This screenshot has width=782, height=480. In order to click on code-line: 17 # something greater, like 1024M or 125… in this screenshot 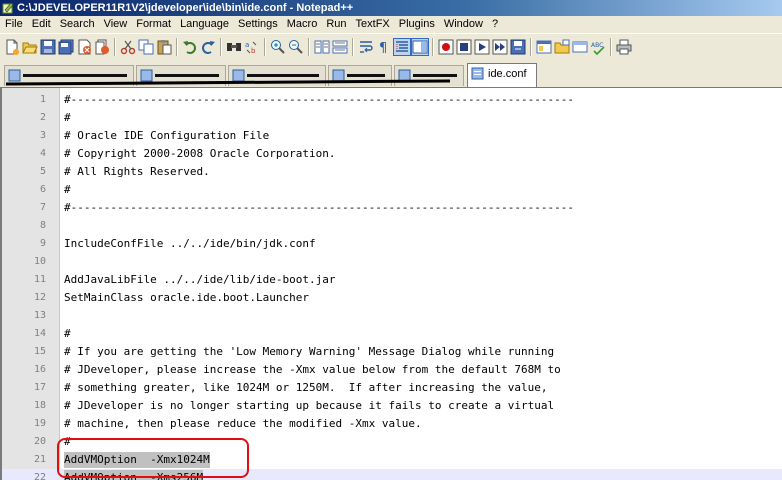, I will do `click(392, 388)`.